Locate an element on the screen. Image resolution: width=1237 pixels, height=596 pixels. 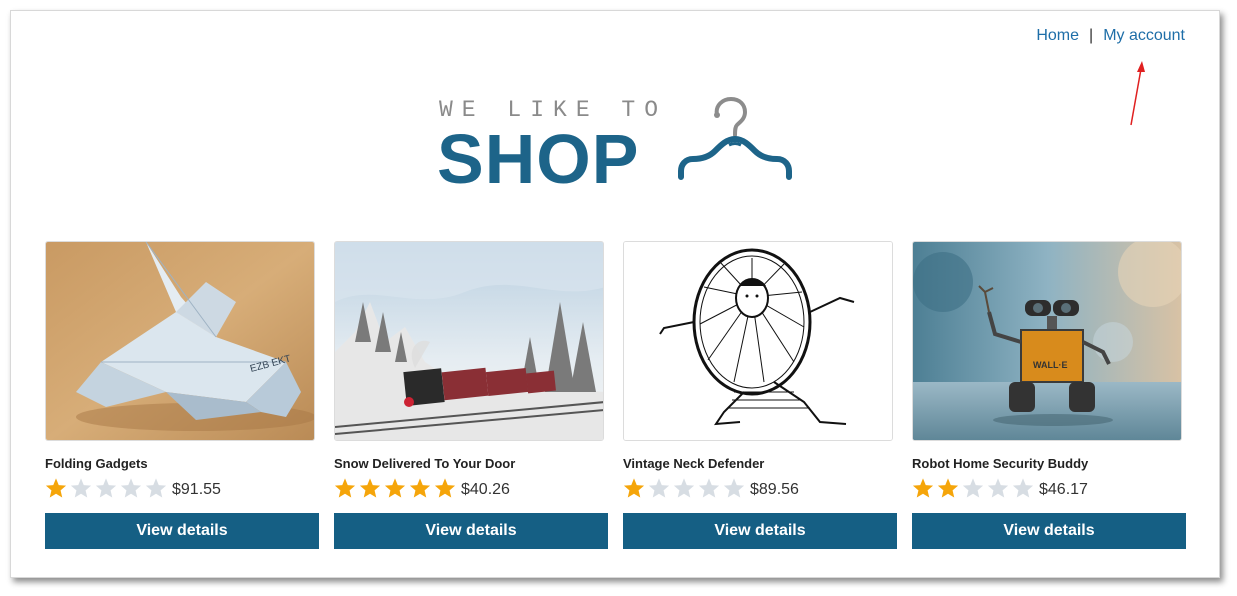
product-price: $89.56 is located at coordinates (774, 489).